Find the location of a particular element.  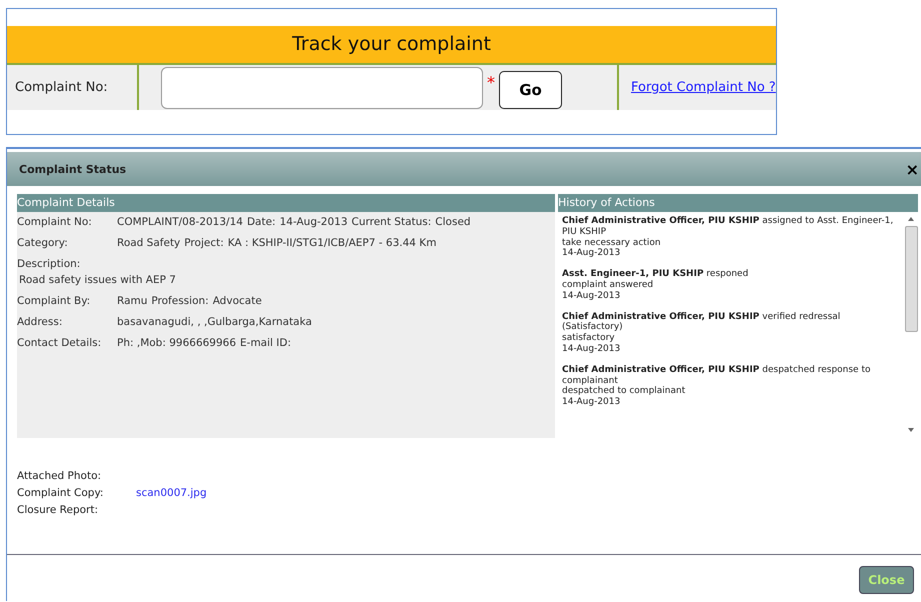

field-label: Description: is located at coordinates (49, 264).